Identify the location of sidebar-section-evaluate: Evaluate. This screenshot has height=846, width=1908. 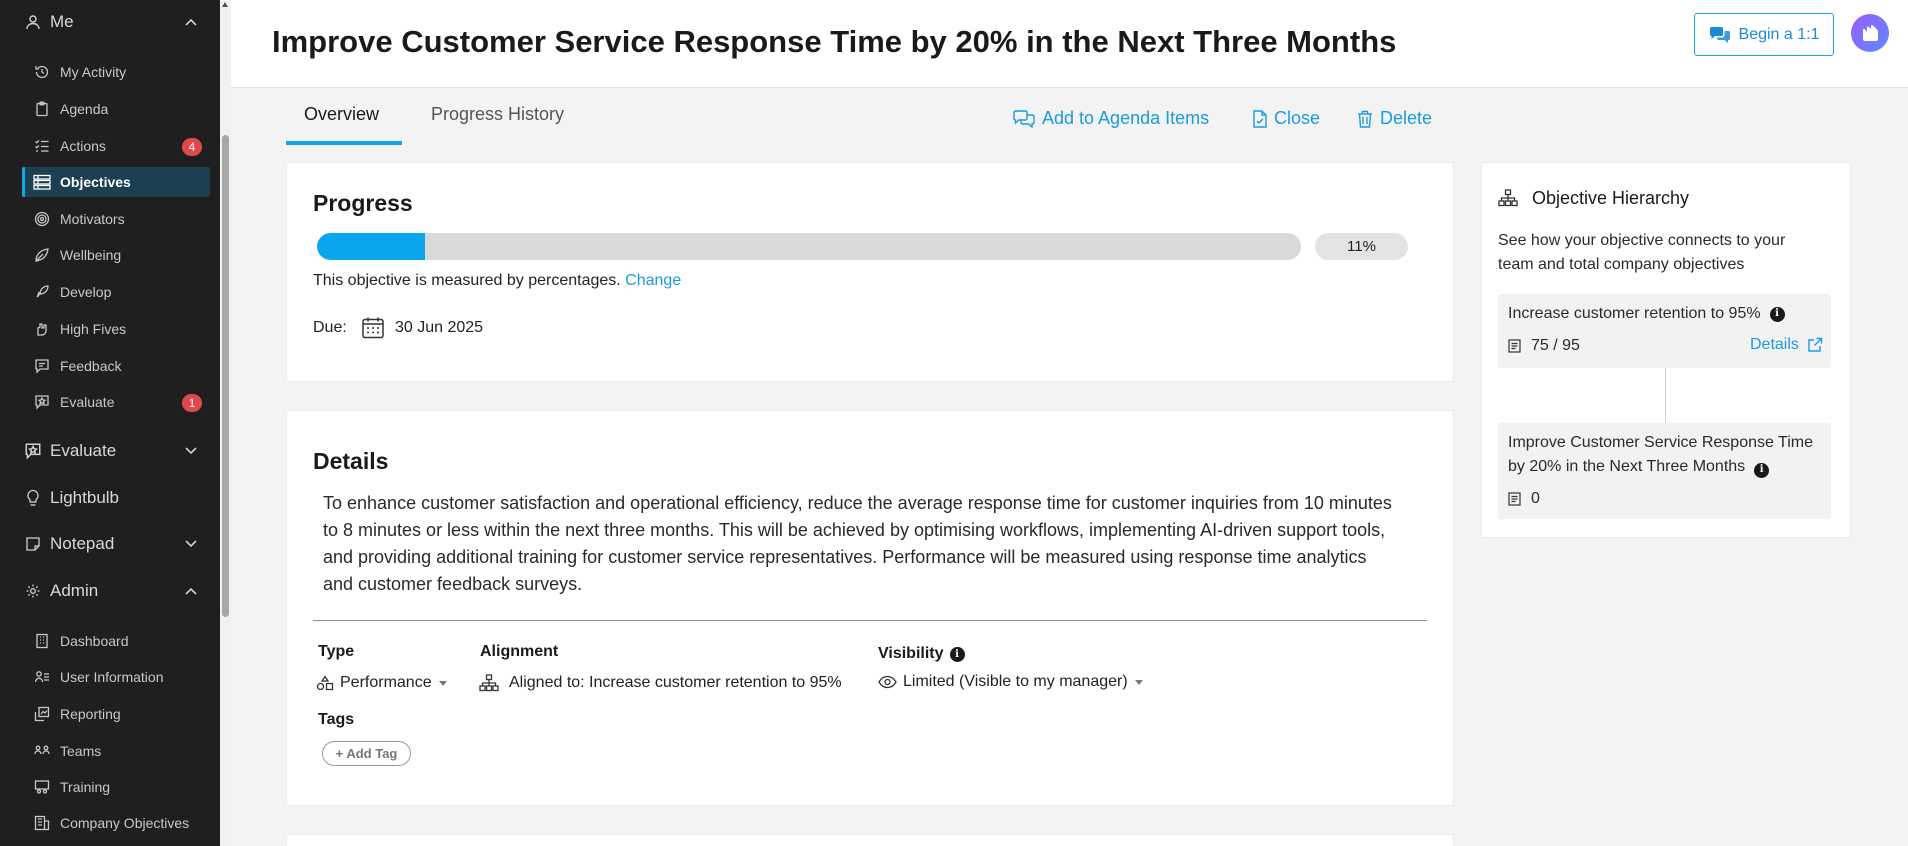
(110, 451).